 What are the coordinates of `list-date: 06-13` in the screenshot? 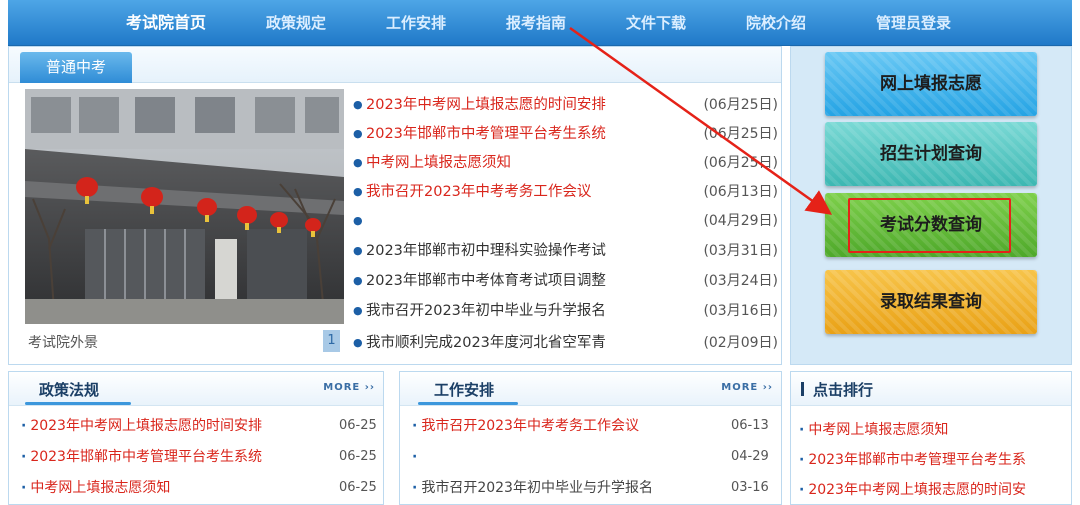 It's located at (750, 425).